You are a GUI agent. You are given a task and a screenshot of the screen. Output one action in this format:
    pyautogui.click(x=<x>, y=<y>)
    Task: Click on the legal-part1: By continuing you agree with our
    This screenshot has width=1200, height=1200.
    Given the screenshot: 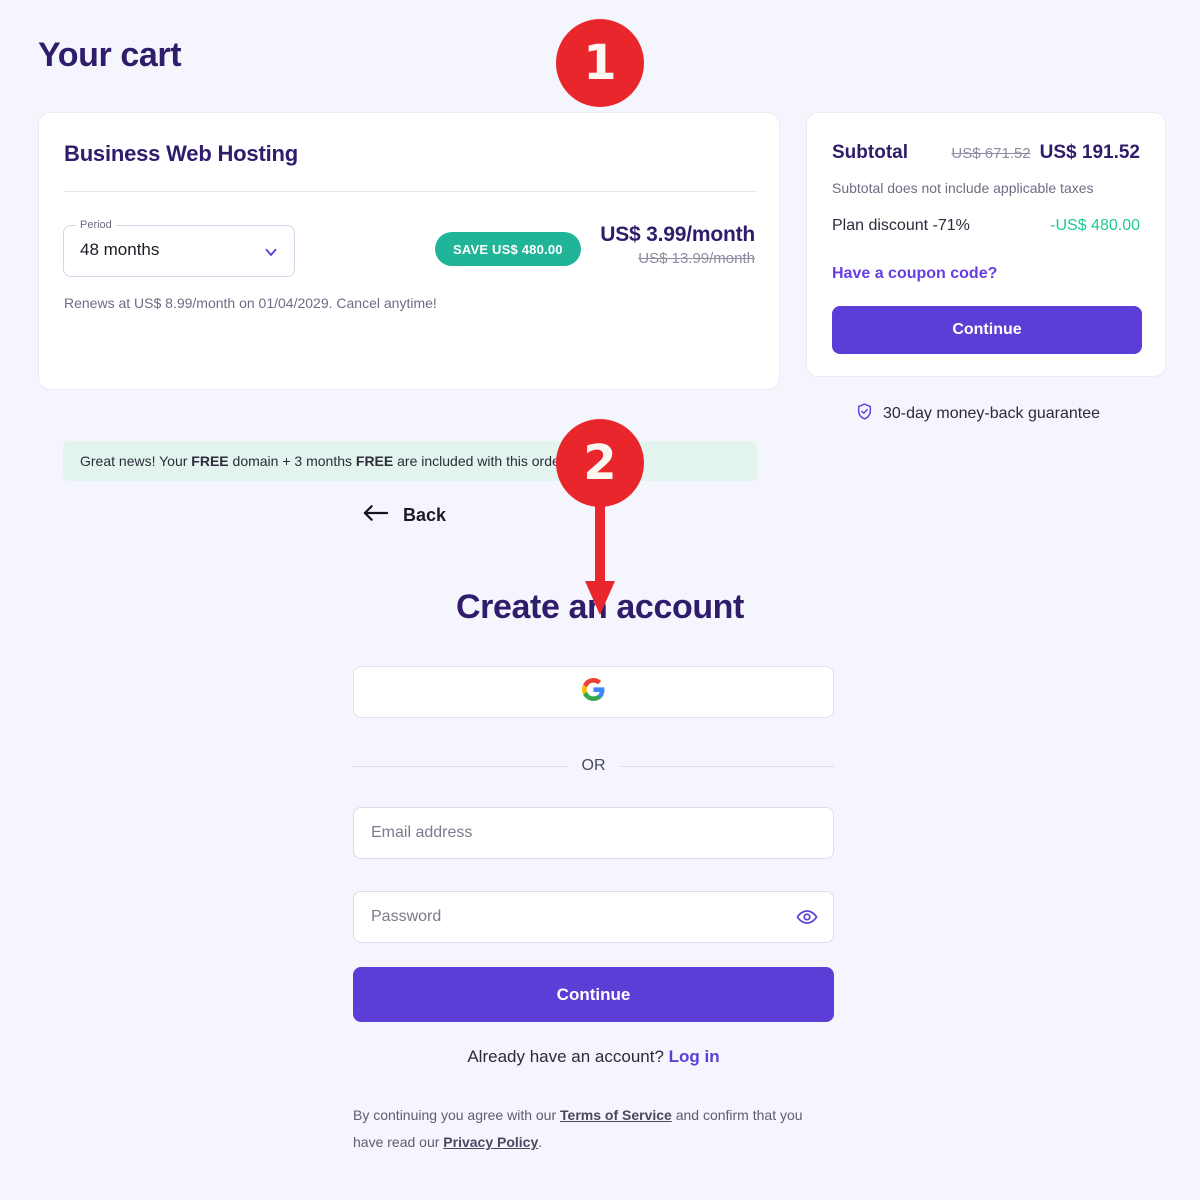 What is the action you would take?
    pyautogui.click(x=457, y=1115)
    